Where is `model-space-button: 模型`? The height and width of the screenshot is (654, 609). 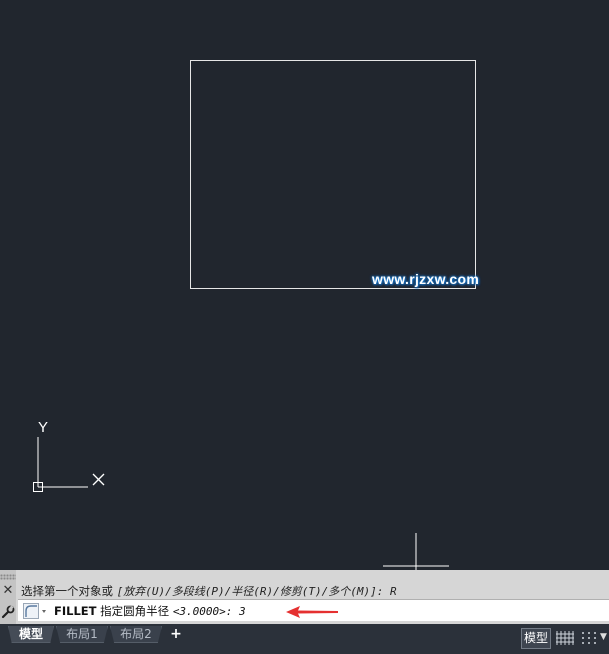
model-space-button: 模型 is located at coordinates (536, 638).